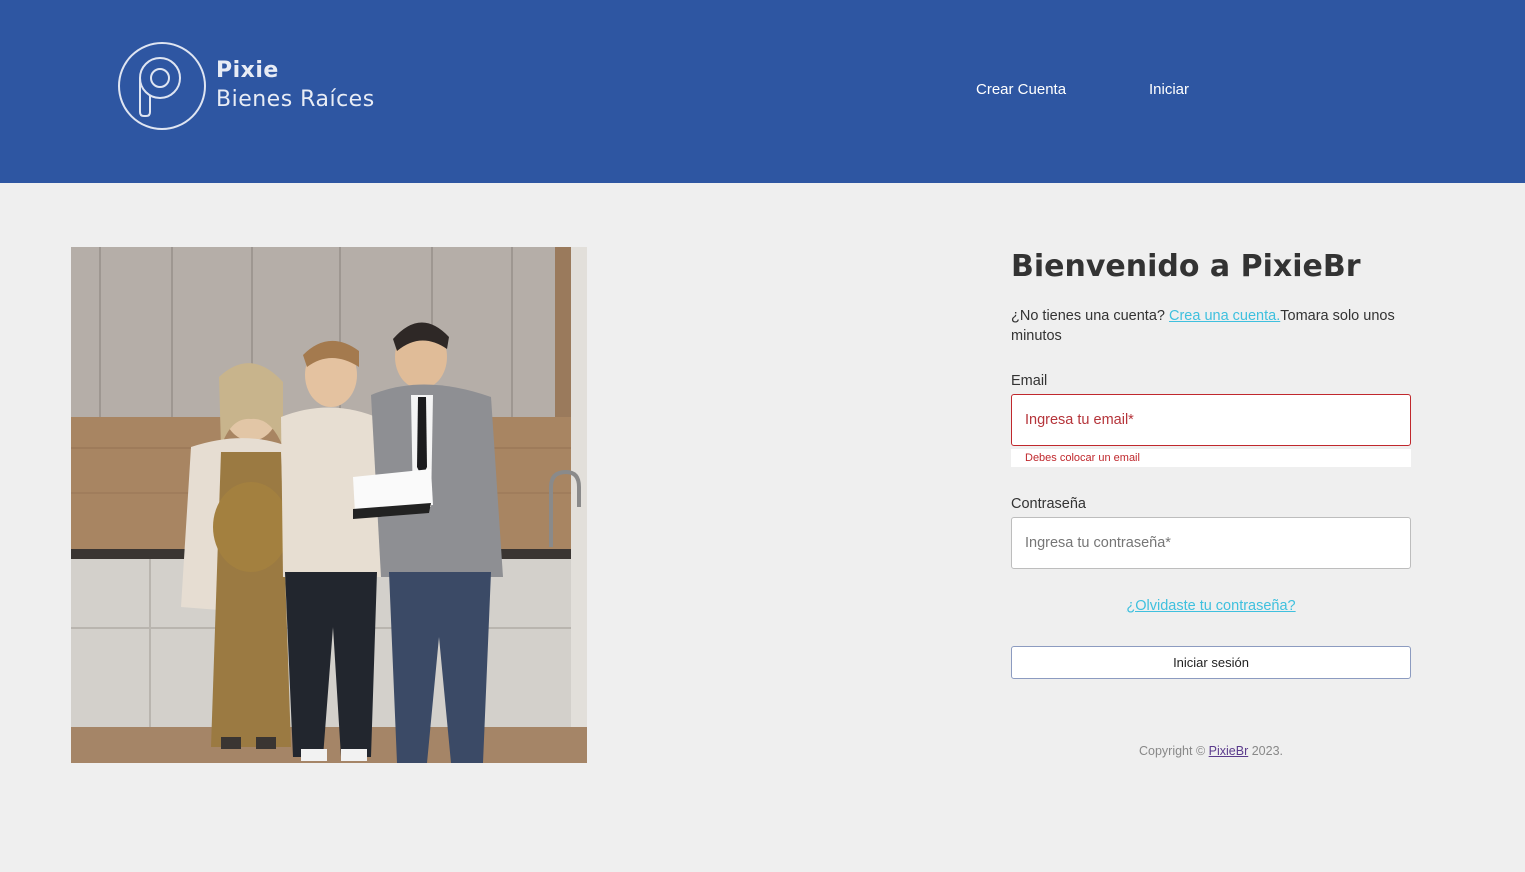  Describe the element at coordinates (1229, 751) in the screenshot. I see `pixiebr-link: PixieBr` at that location.